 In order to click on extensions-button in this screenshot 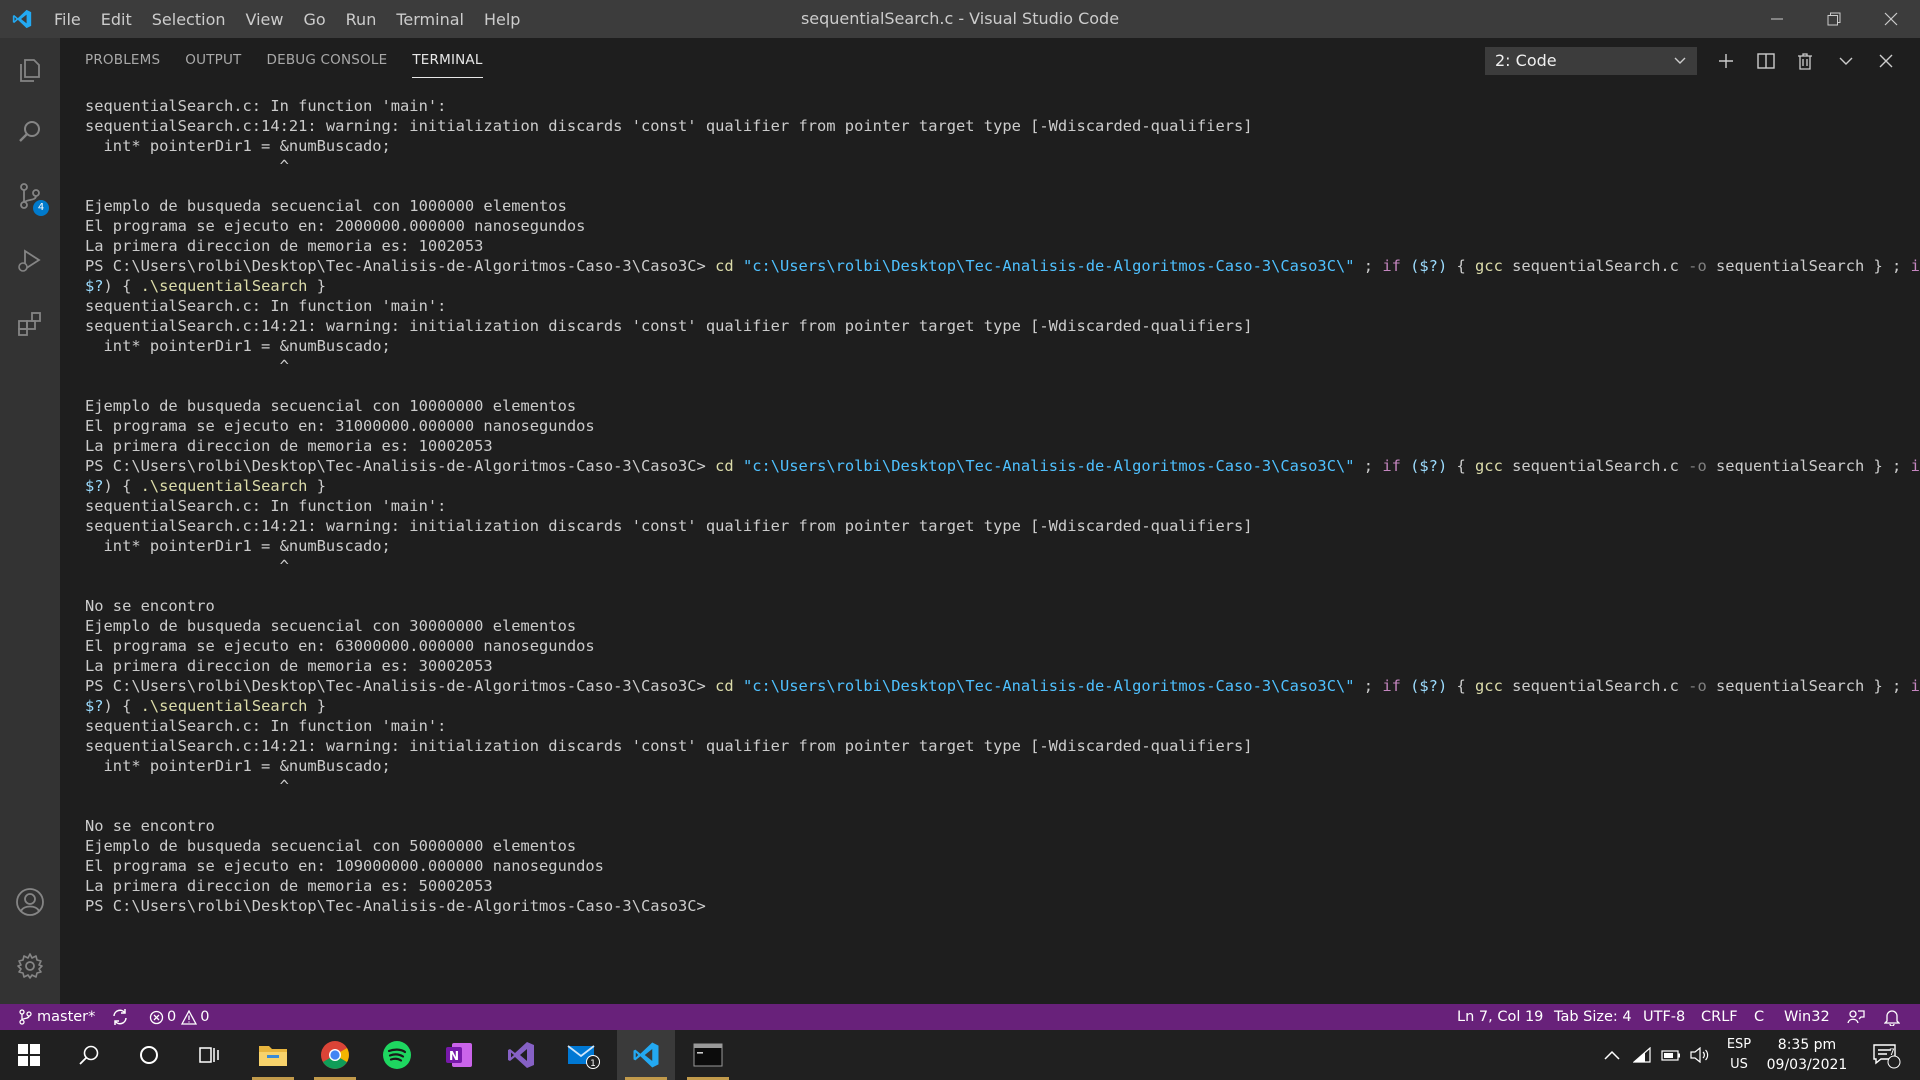, I will do `click(30, 324)`.